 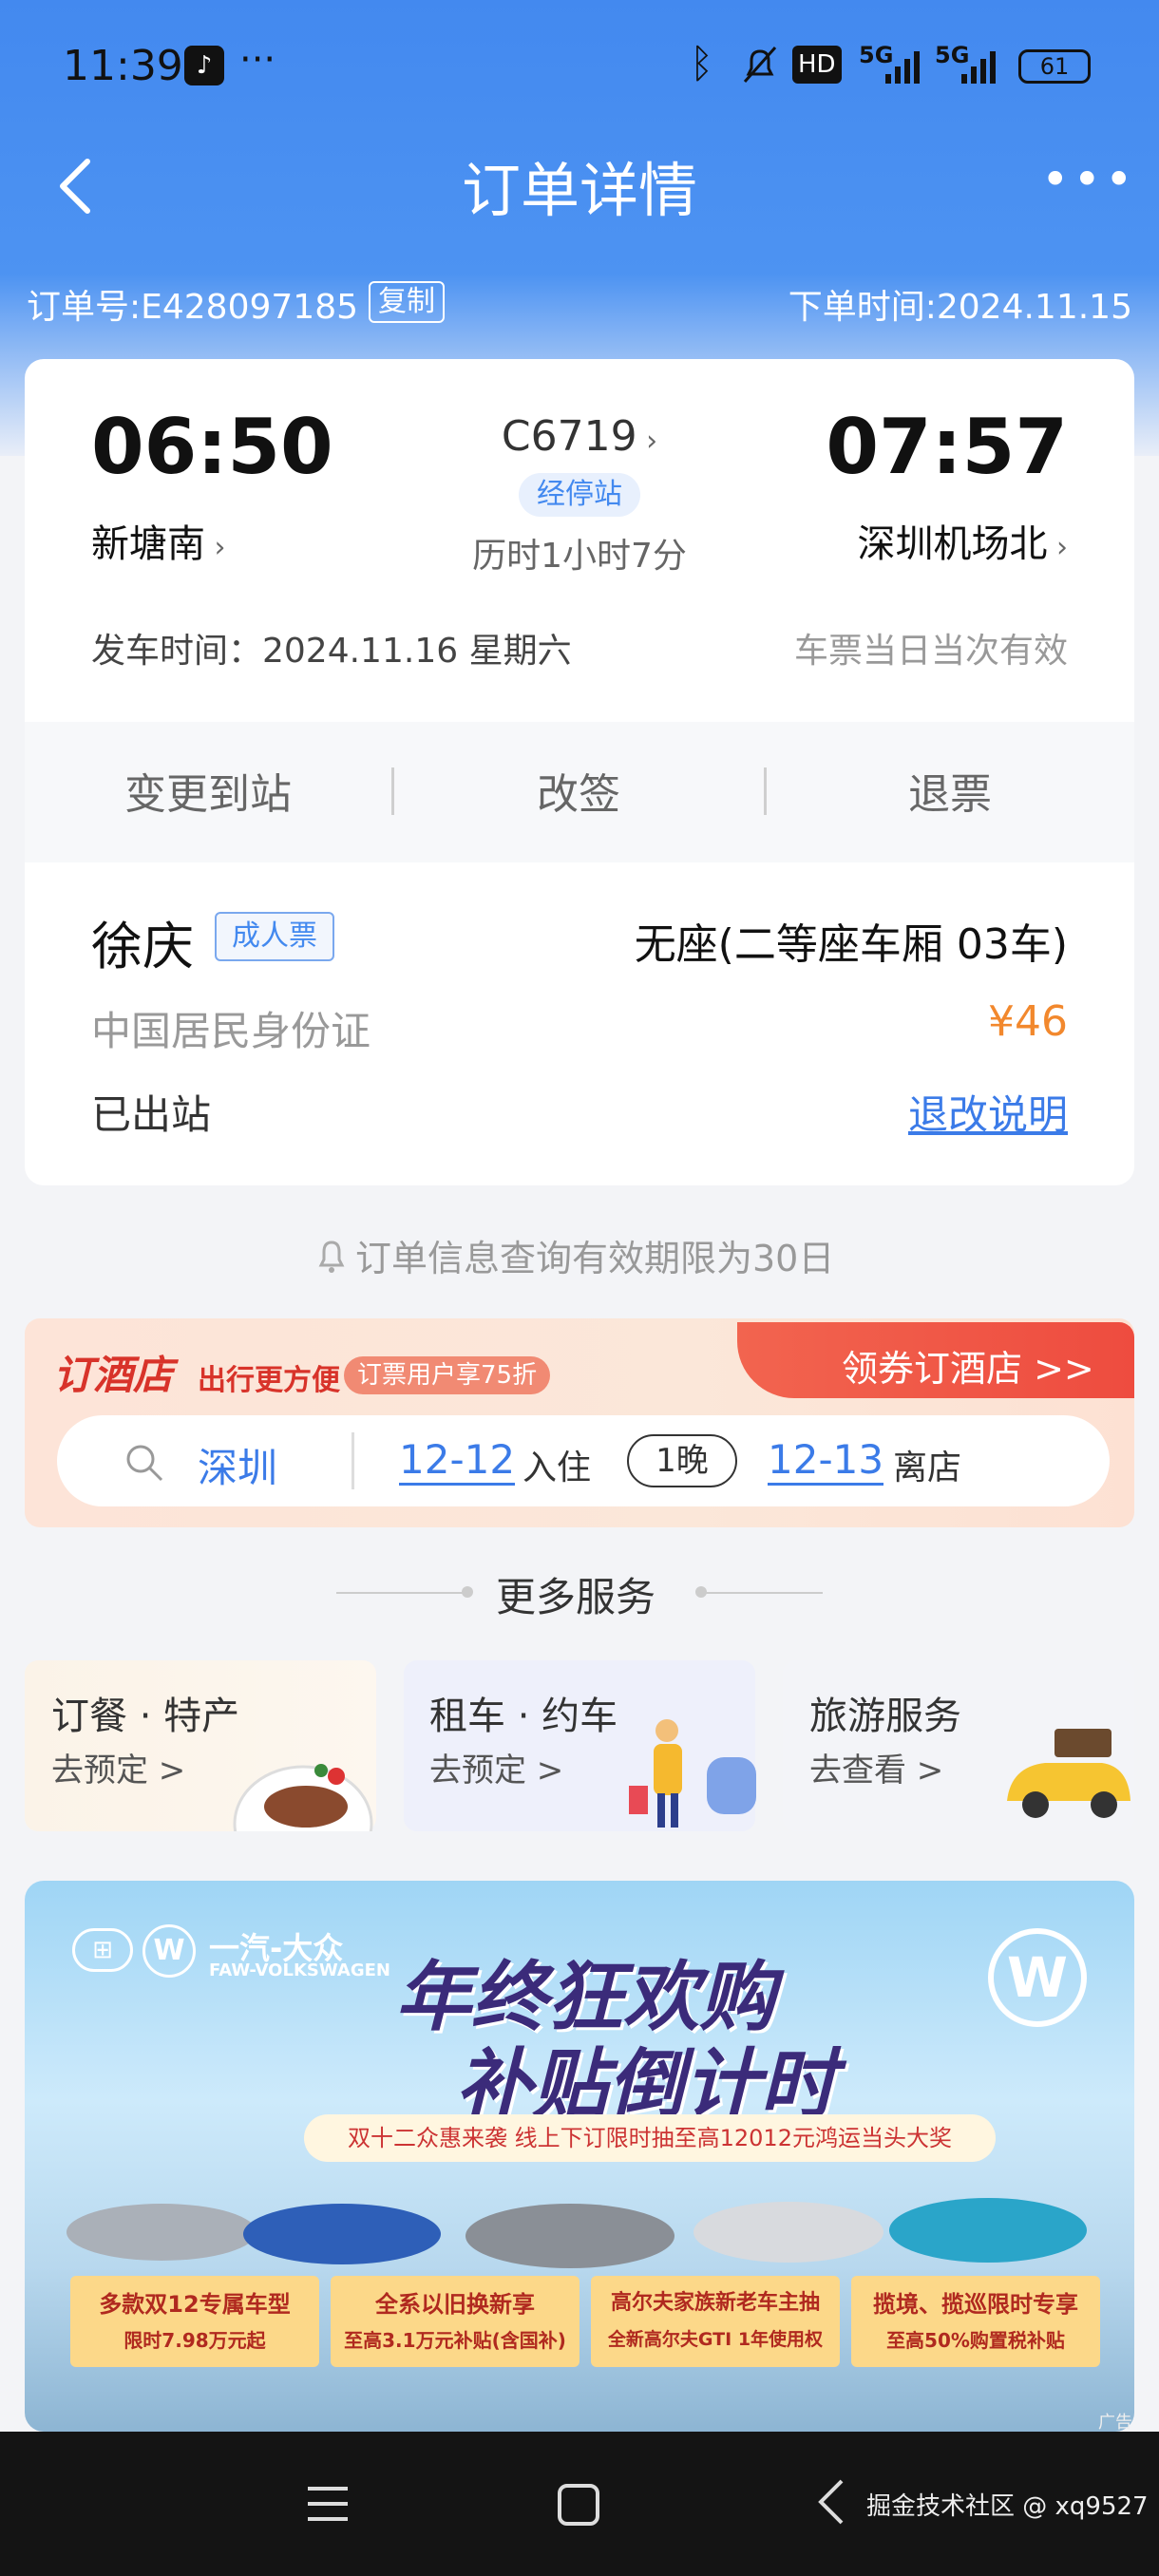 I want to click on depart-time: 06:50, so click(x=212, y=447).